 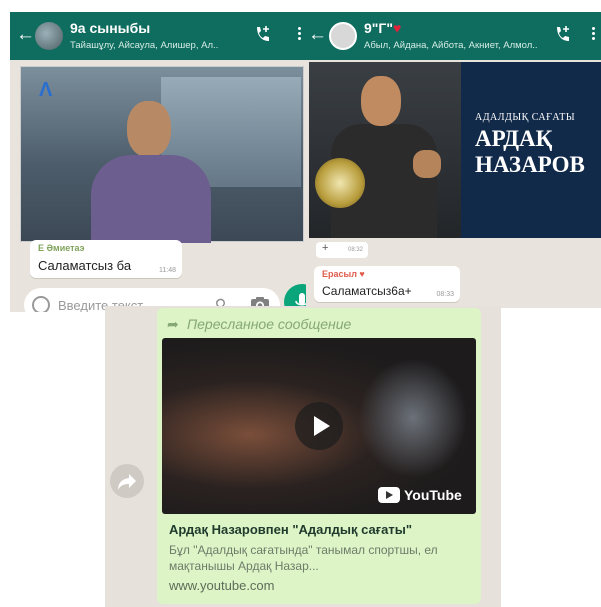 I want to click on message-time: 11:48, so click(x=167, y=270).